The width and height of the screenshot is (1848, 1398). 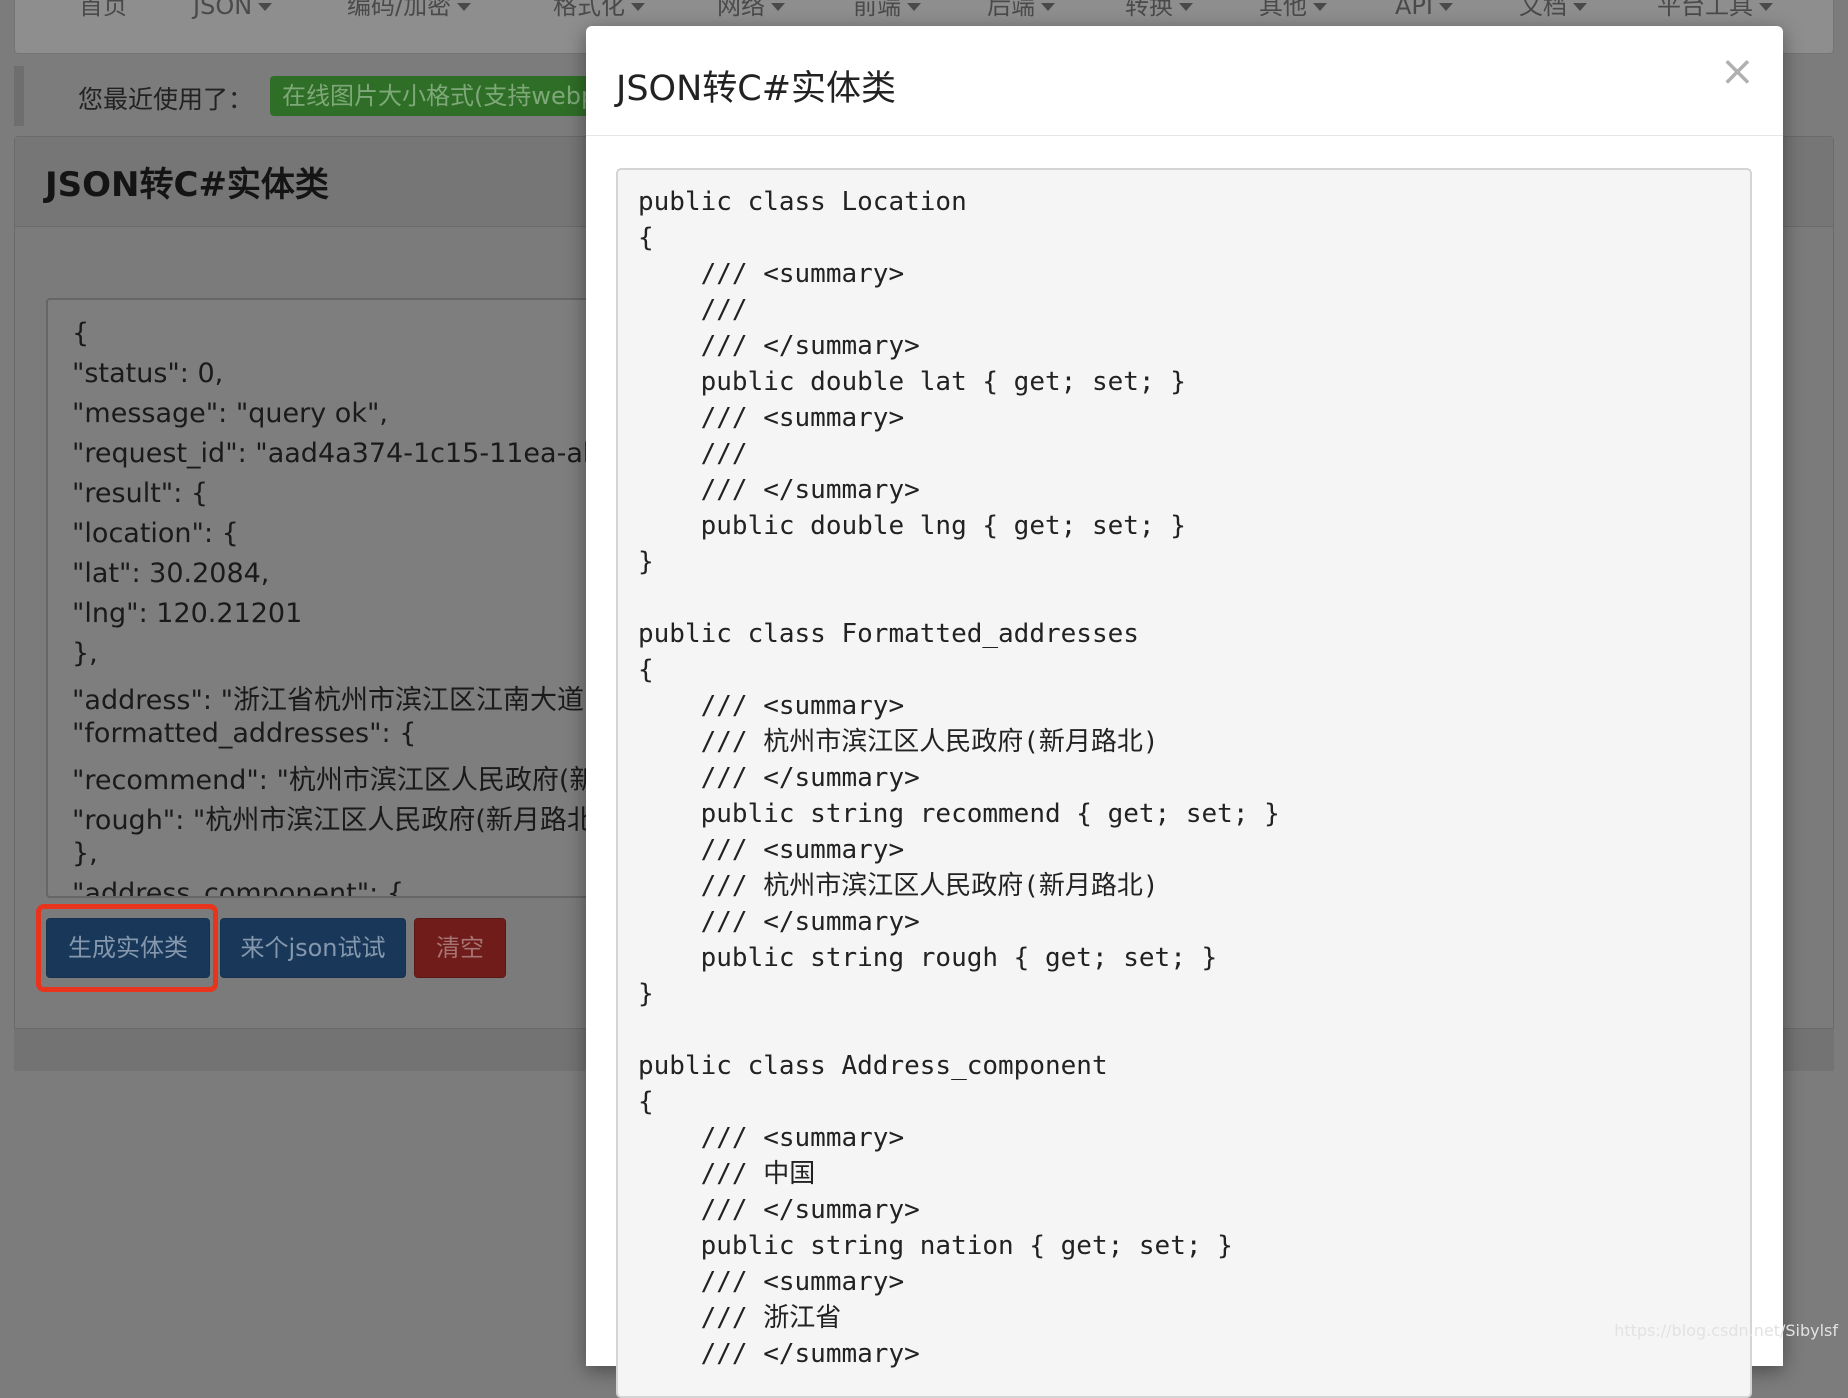 I want to click on code-line: public double lat { get; set; }, so click(x=912, y=382).